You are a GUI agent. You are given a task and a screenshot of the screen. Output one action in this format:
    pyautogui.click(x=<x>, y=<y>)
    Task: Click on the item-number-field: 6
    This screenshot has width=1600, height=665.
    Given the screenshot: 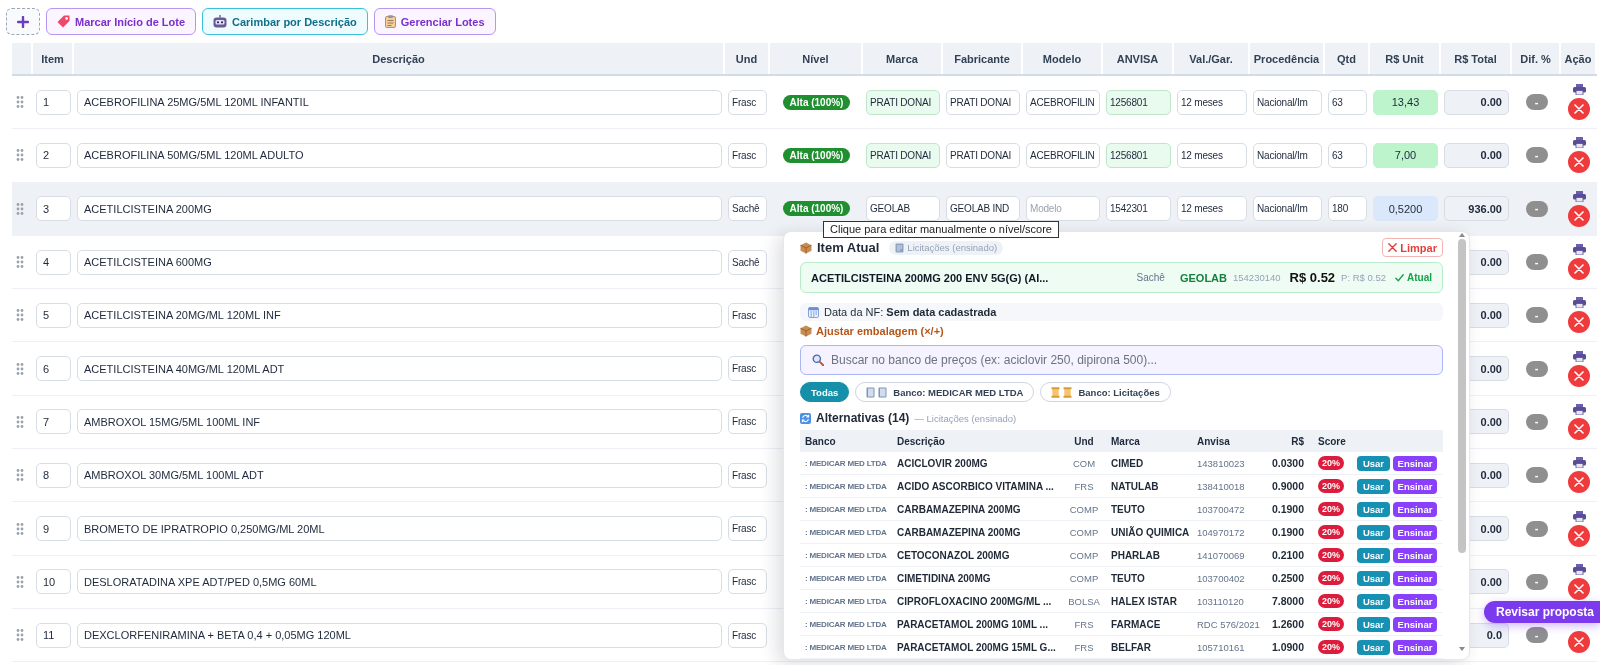 What is the action you would take?
    pyautogui.click(x=53, y=369)
    